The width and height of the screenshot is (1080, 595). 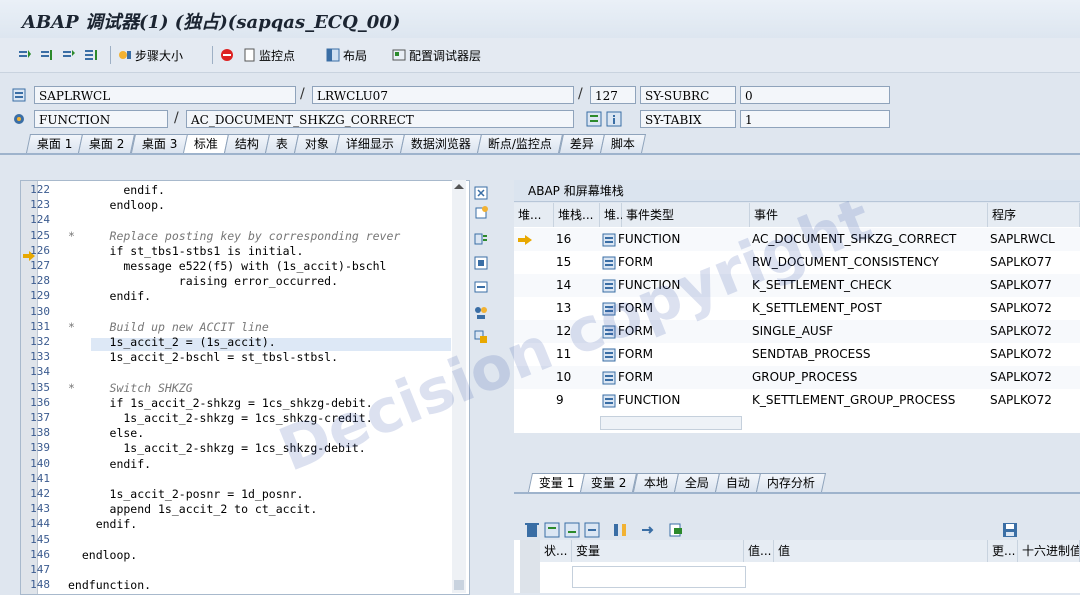 What do you see at coordinates (247, 143) in the screenshot?
I see `tab-structure: 结构` at bounding box center [247, 143].